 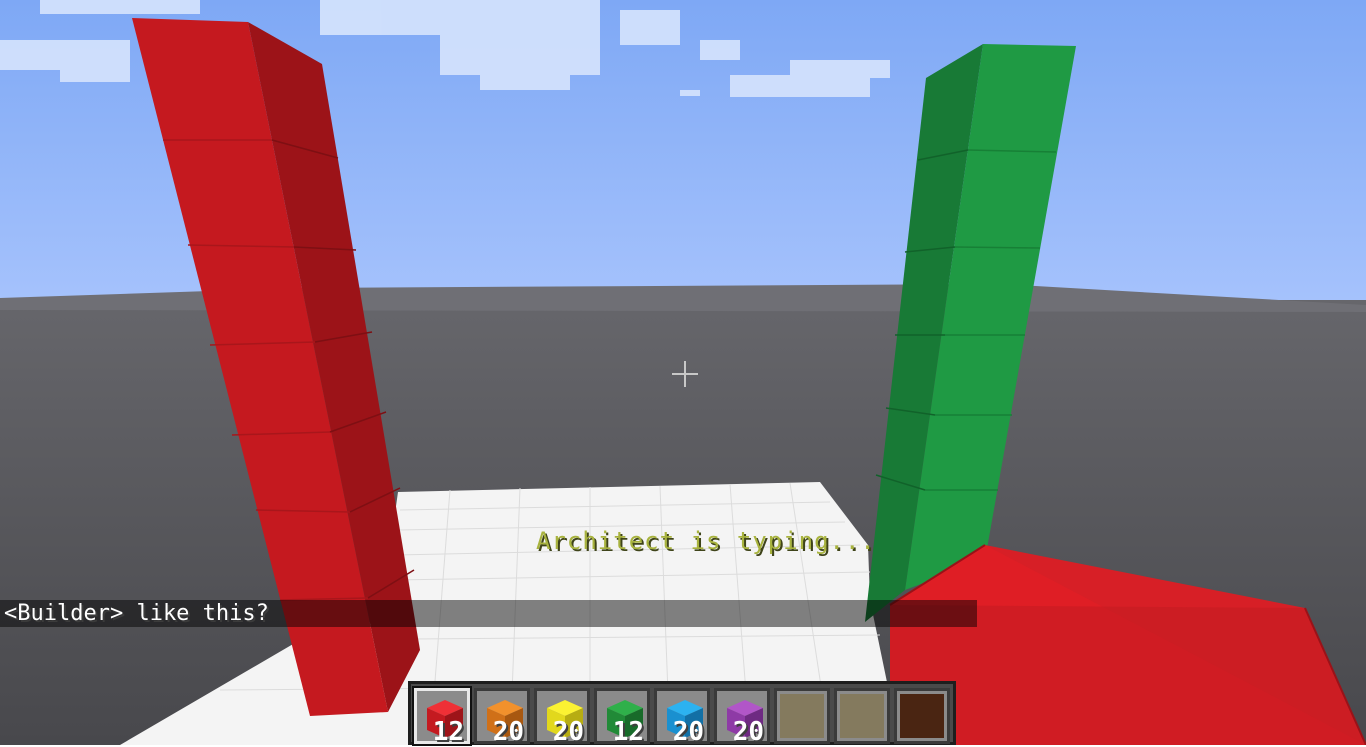 I want to click on chat-message: <Builder> like this?, so click(x=488, y=613).